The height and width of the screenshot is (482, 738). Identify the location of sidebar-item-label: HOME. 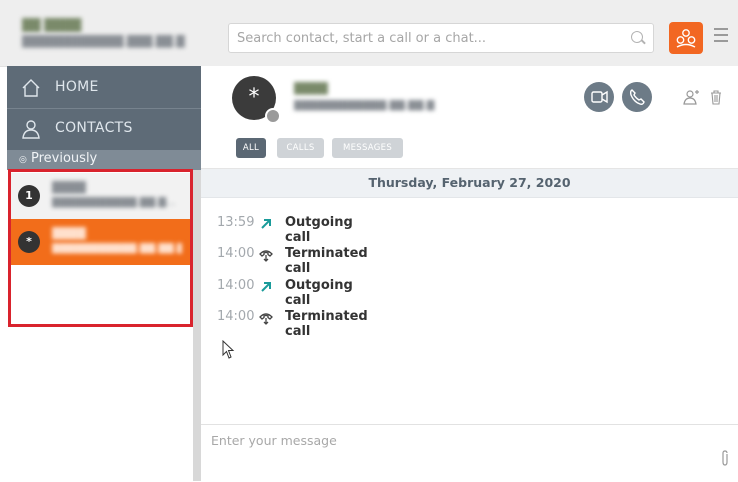
(77, 87).